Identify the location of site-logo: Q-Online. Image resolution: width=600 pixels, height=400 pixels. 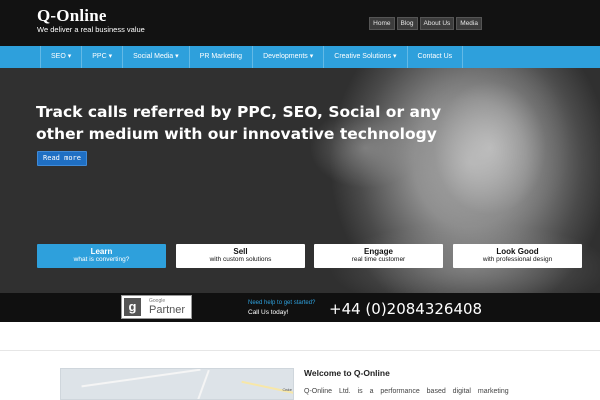
(72, 16).